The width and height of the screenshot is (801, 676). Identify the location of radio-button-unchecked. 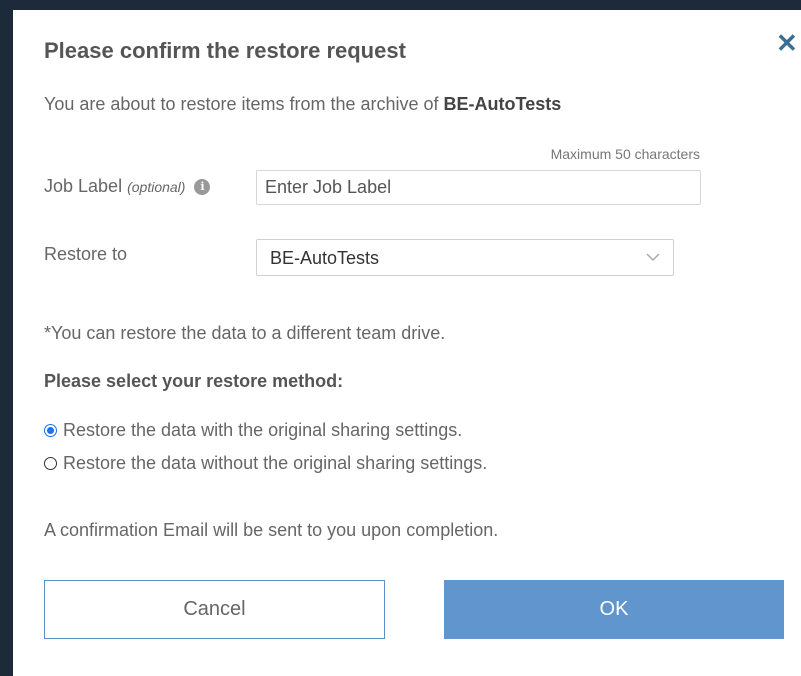
(50, 463).